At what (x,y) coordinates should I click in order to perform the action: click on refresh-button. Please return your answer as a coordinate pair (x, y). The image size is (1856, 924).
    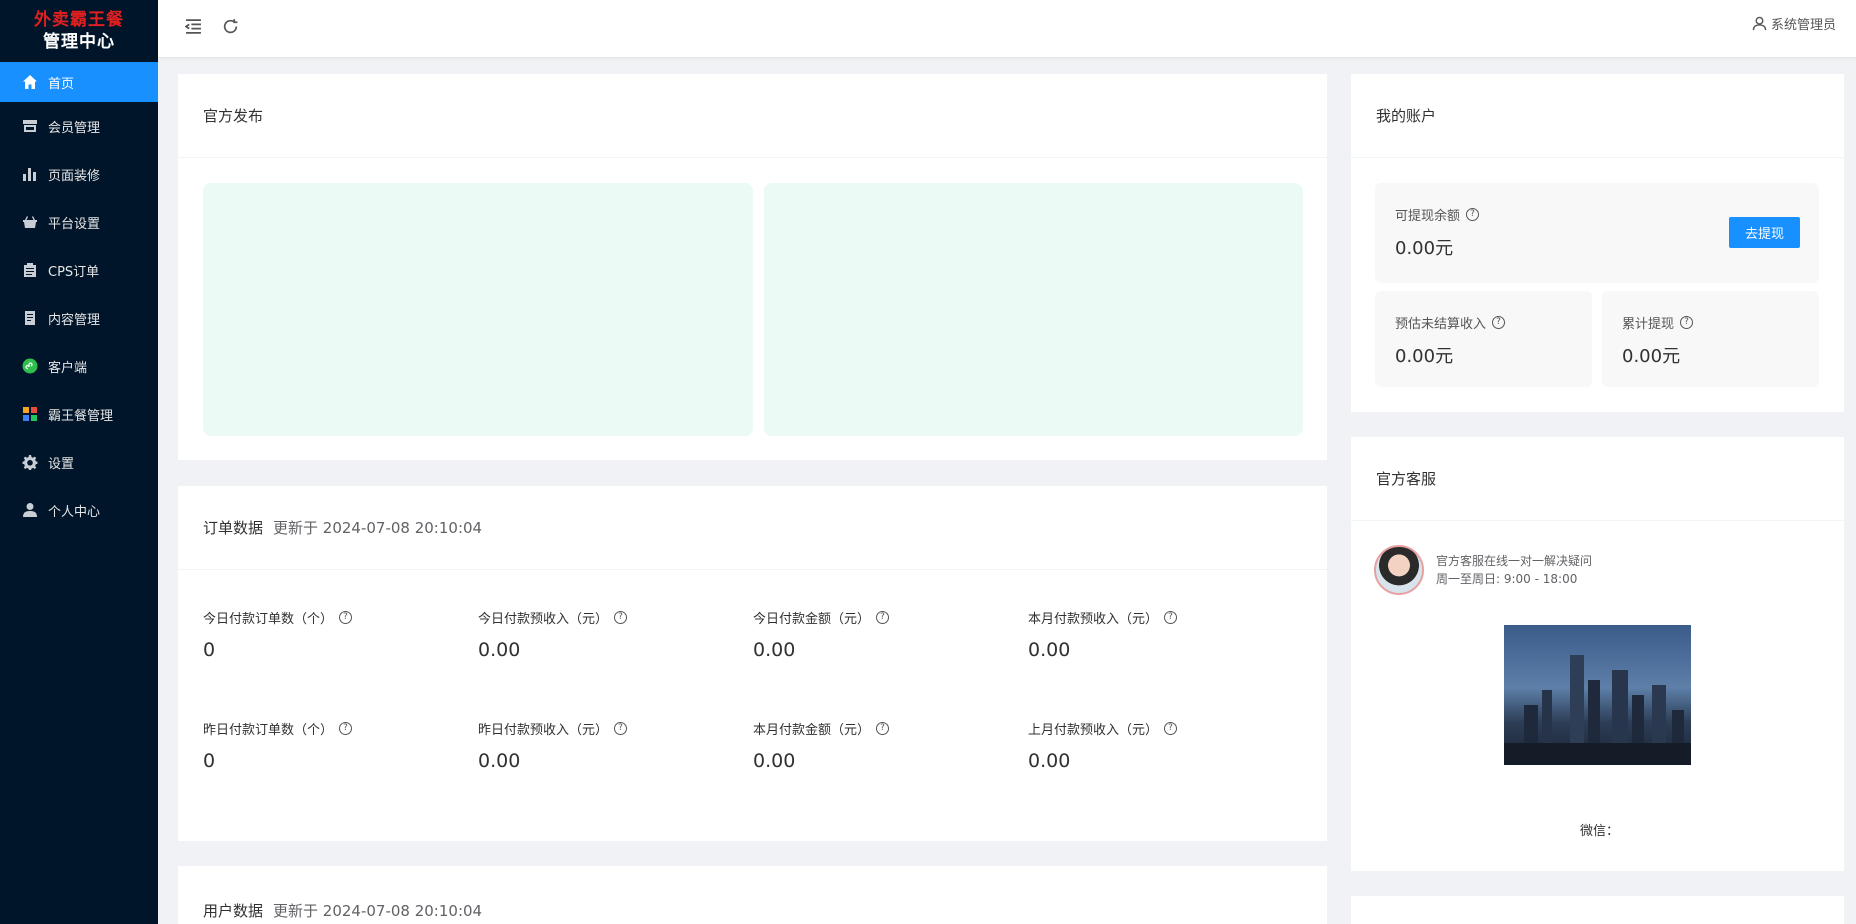
    Looking at the image, I should click on (230, 26).